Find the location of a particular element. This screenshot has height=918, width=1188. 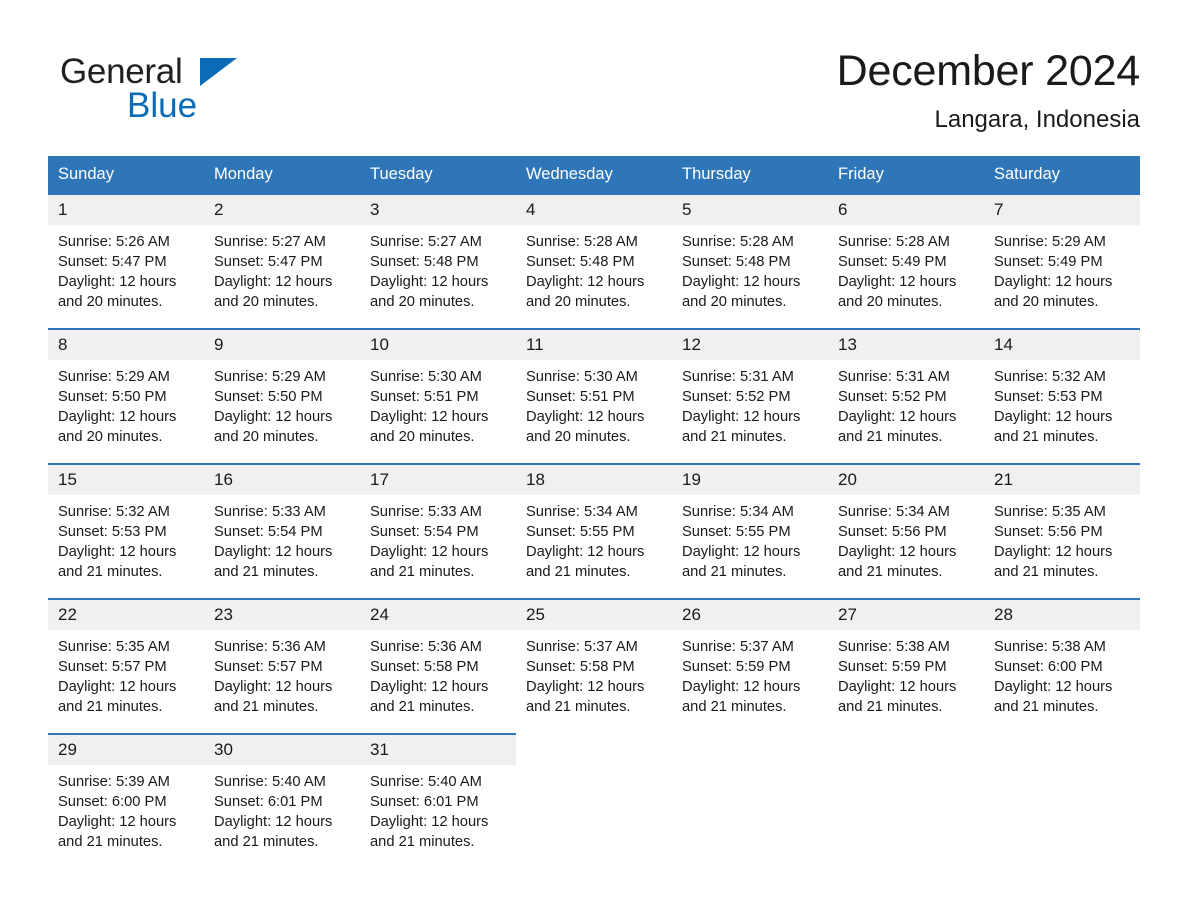

day-number: 22 is located at coordinates (126, 615).